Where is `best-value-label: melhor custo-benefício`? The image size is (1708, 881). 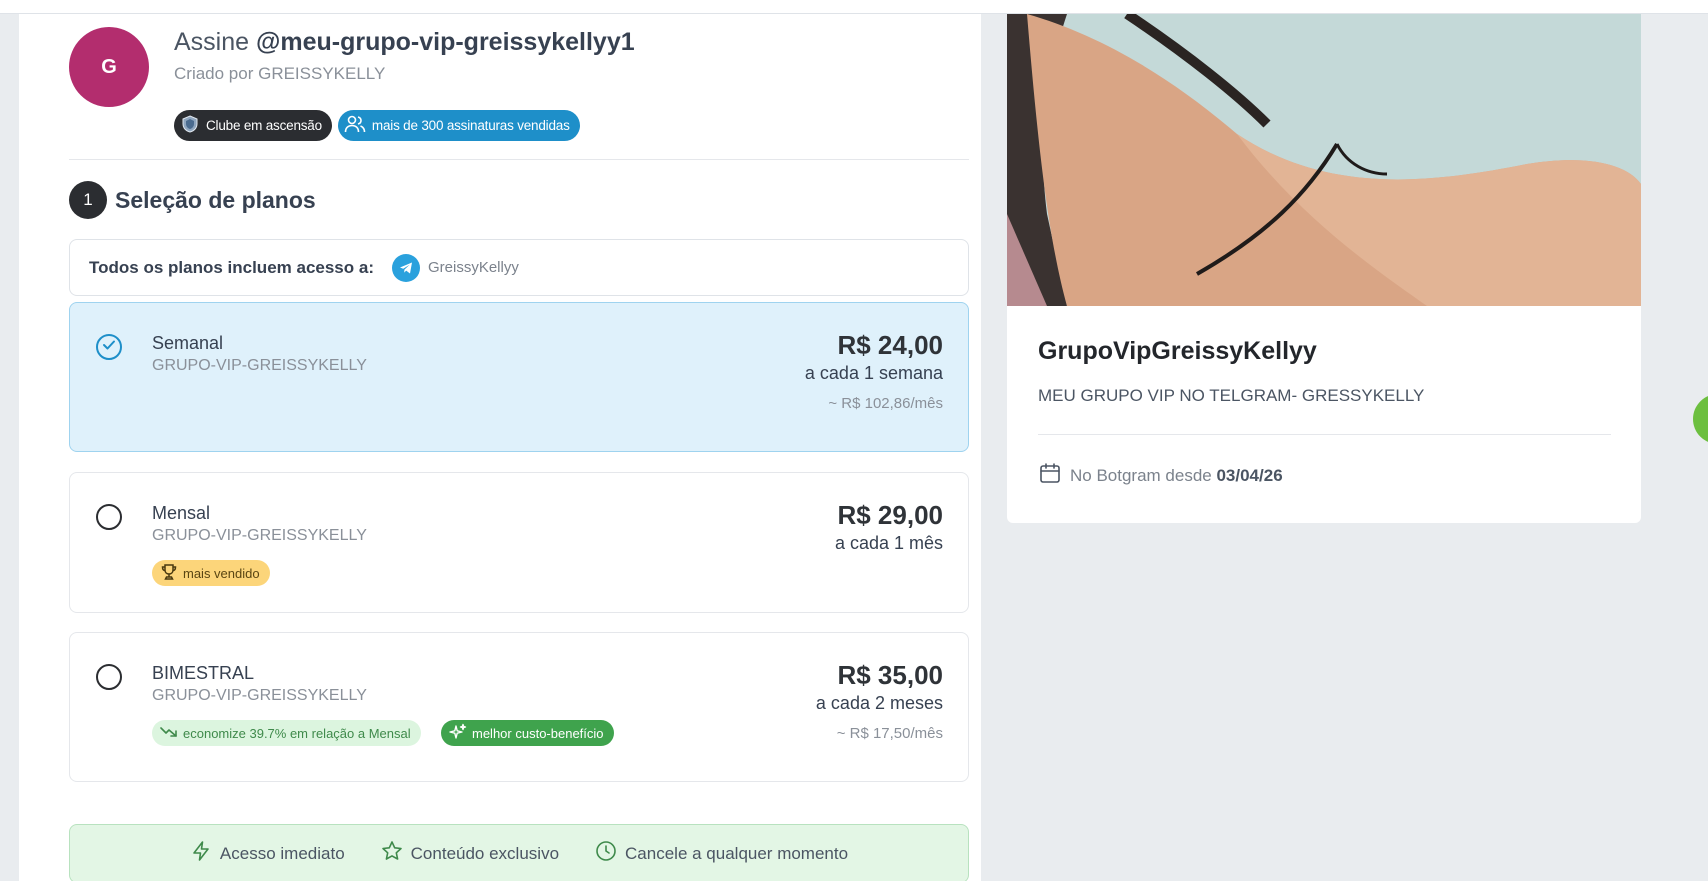
best-value-label: melhor custo-benefício is located at coordinates (538, 733).